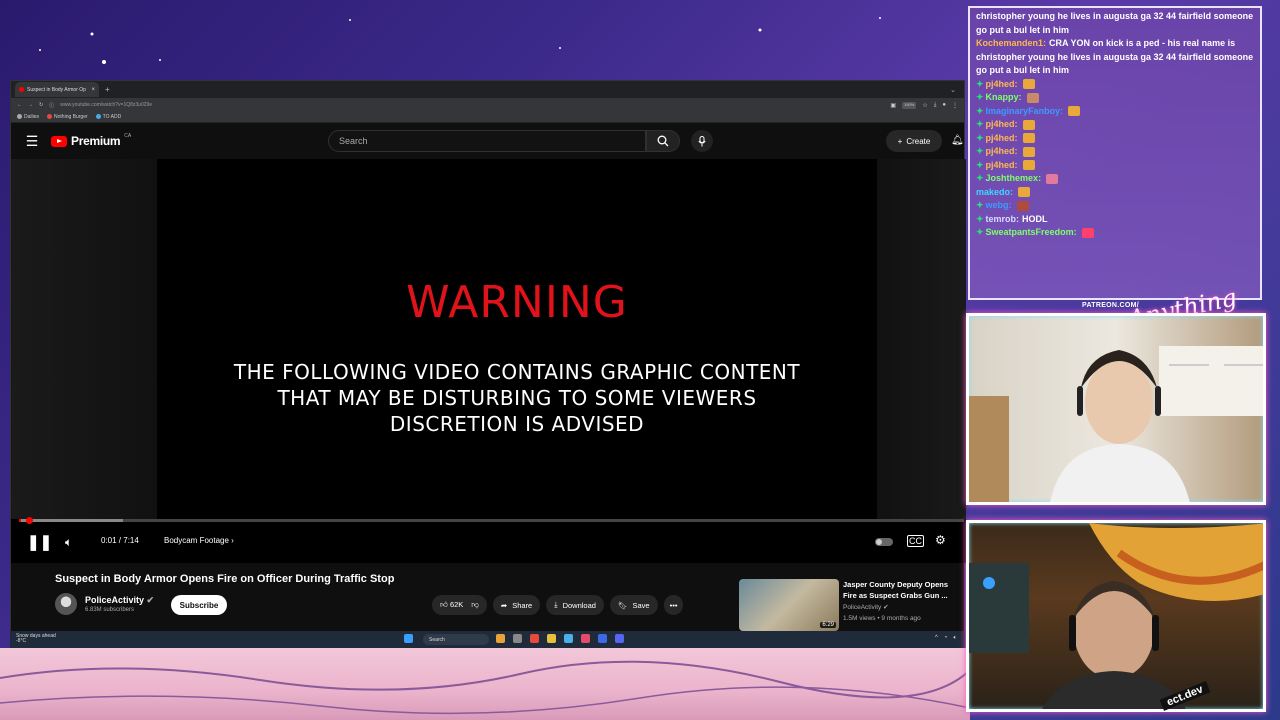  What do you see at coordinates (1014, 178) in the screenshot?
I see `chat-username: Joshthemex:` at bounding box center [1014, 178].